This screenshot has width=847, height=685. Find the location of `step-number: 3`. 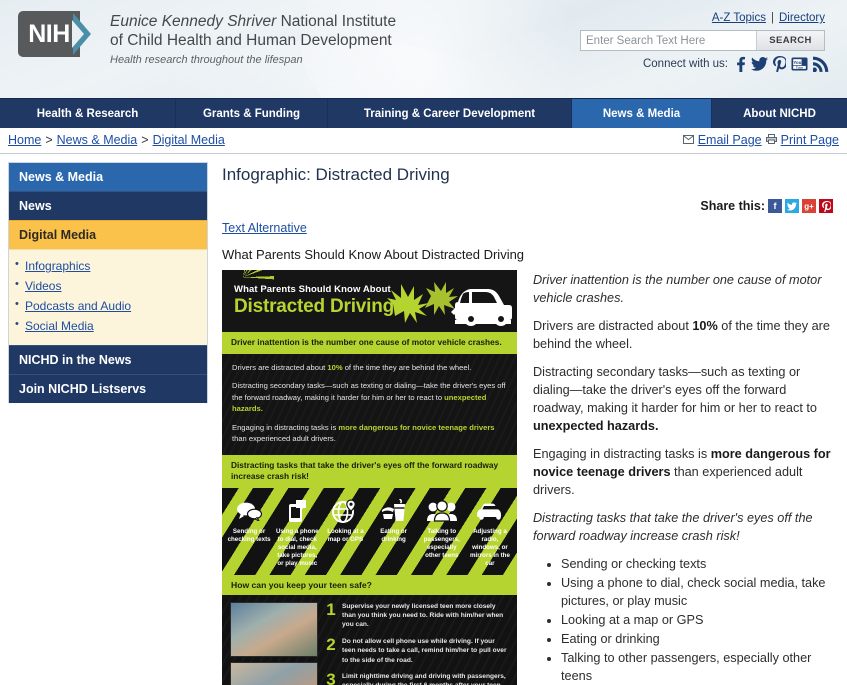

step-number: 3 is located at coordinates (331, 677).